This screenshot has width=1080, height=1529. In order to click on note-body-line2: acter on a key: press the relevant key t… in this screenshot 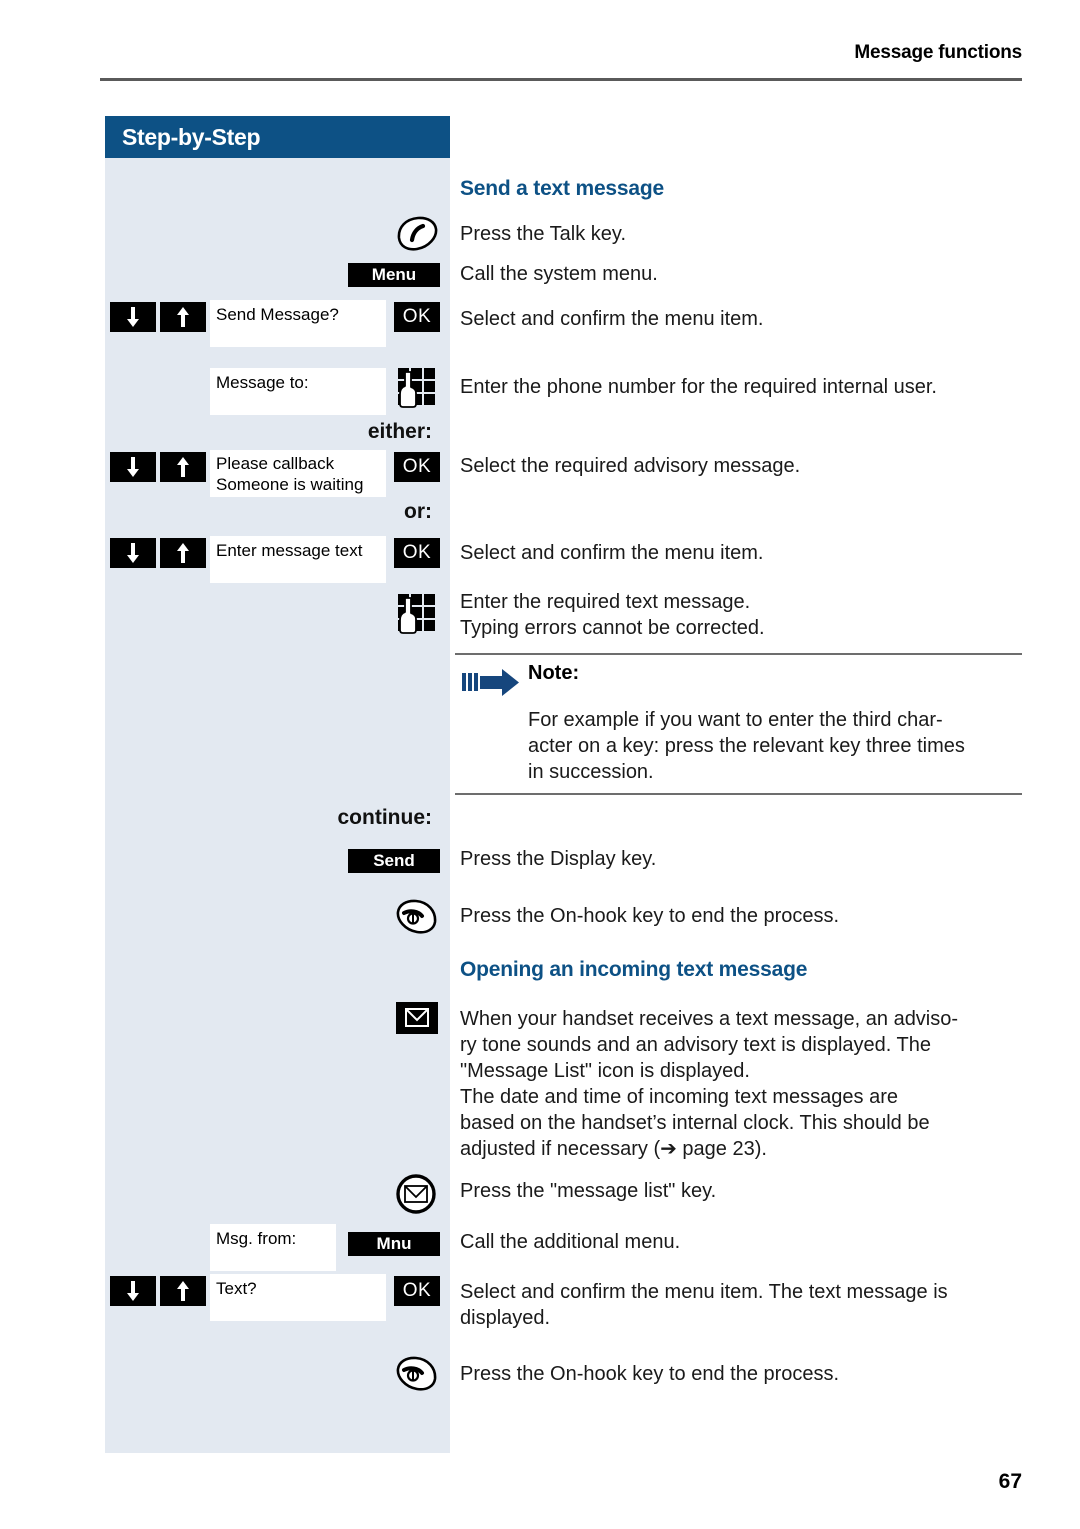, I will do `click(746, 746)`.